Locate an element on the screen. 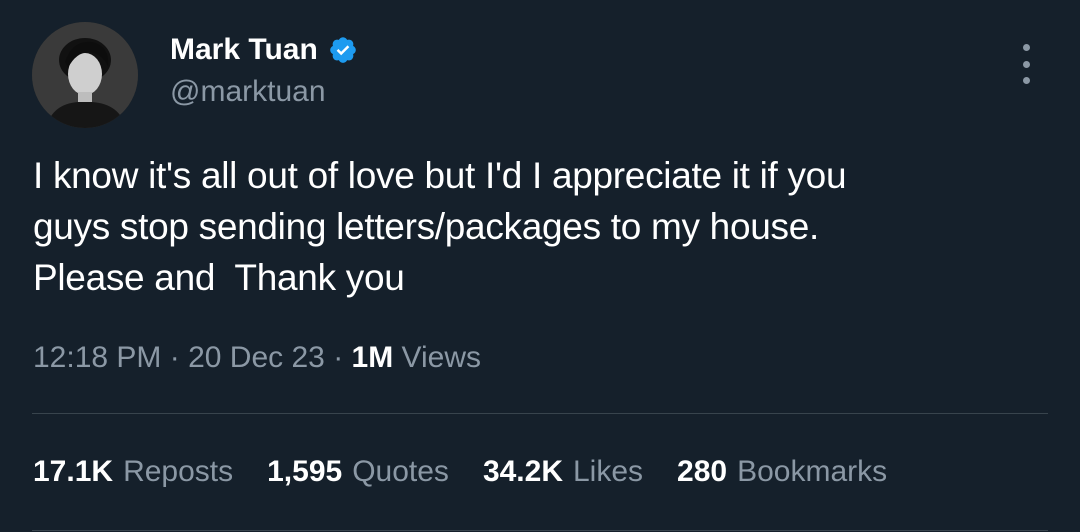 The height and width of the screenshot is (532, 1080). likes-stat: 34.2K Likes is located at coordinates (563, 472).